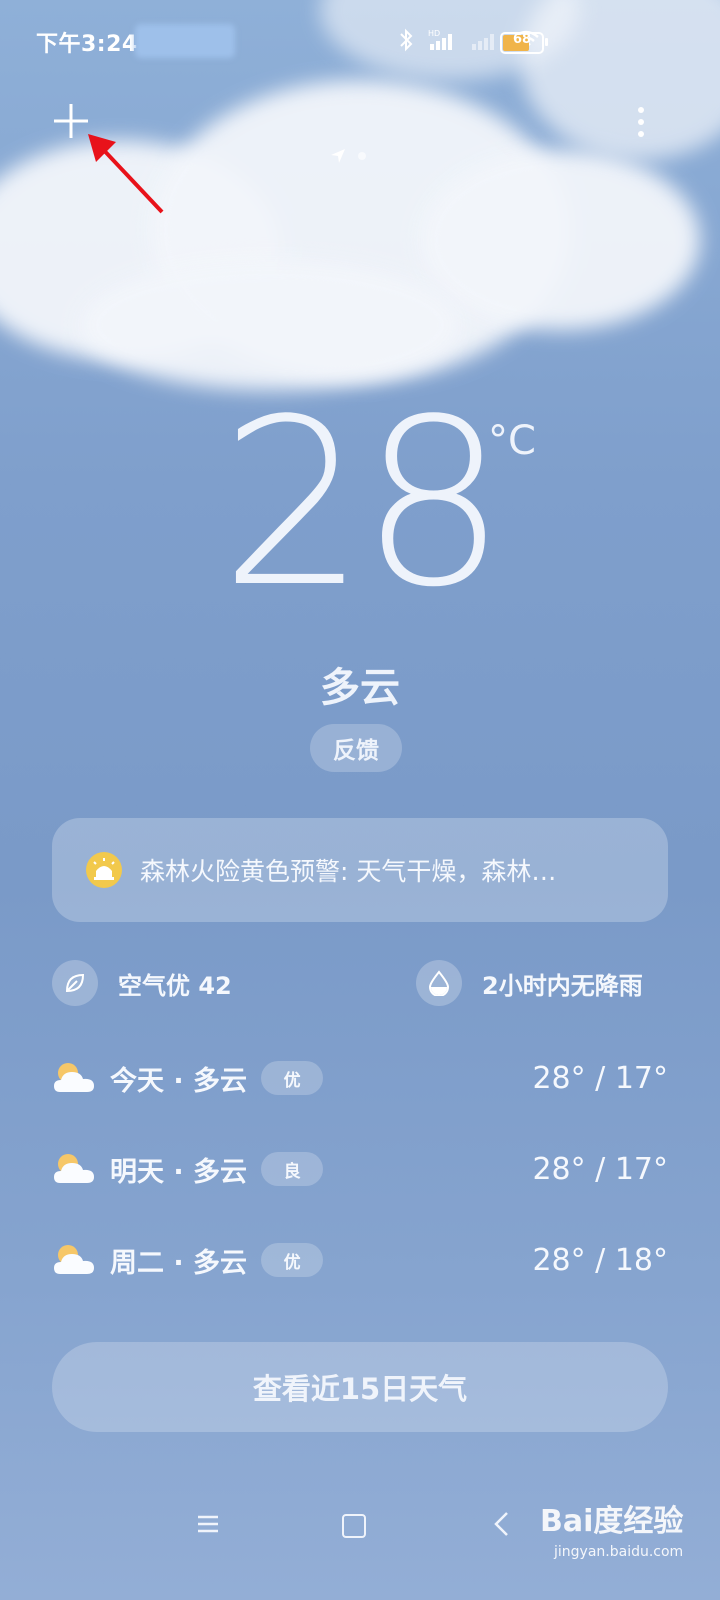  Describe the element at coordinates (512, 441) in the screenshot. I see `temperature-unit: °C` at that location.